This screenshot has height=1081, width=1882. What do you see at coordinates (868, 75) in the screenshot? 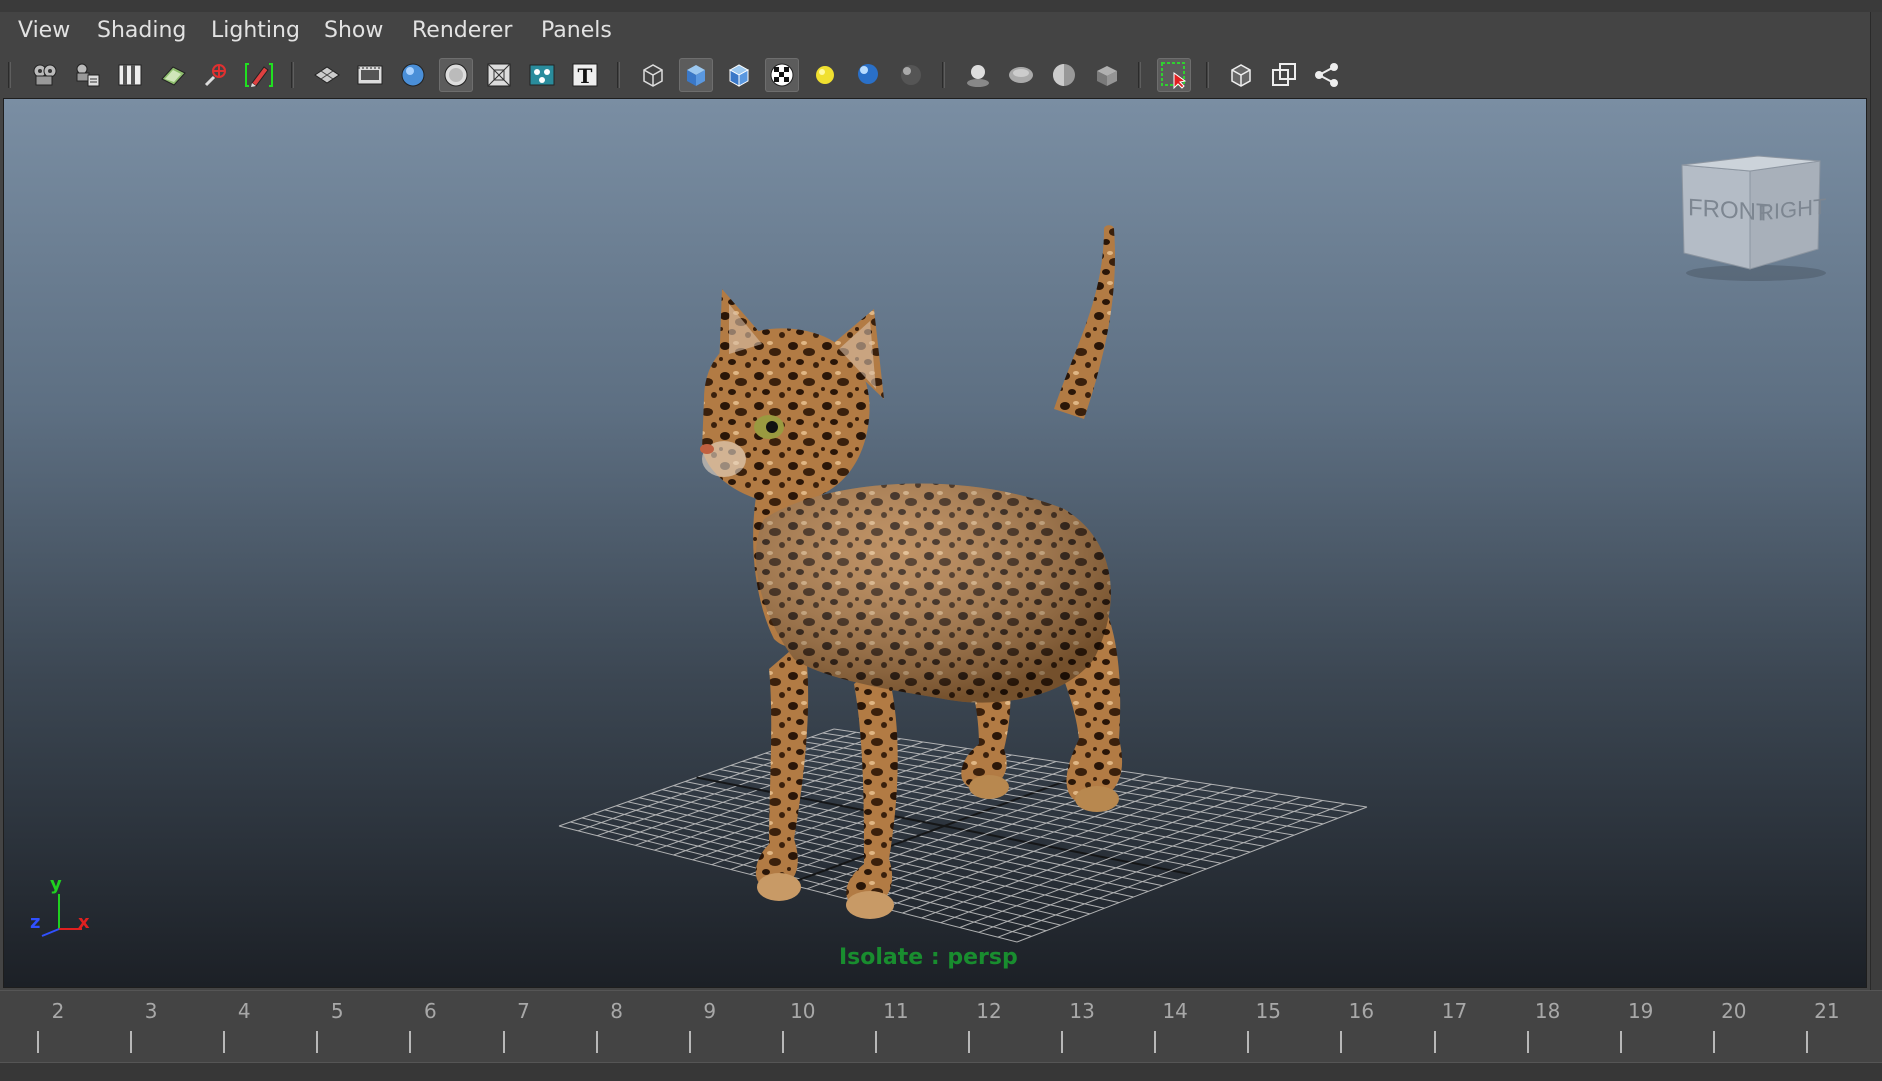
I see `shadows-icon` at bounding box center [868, 75].